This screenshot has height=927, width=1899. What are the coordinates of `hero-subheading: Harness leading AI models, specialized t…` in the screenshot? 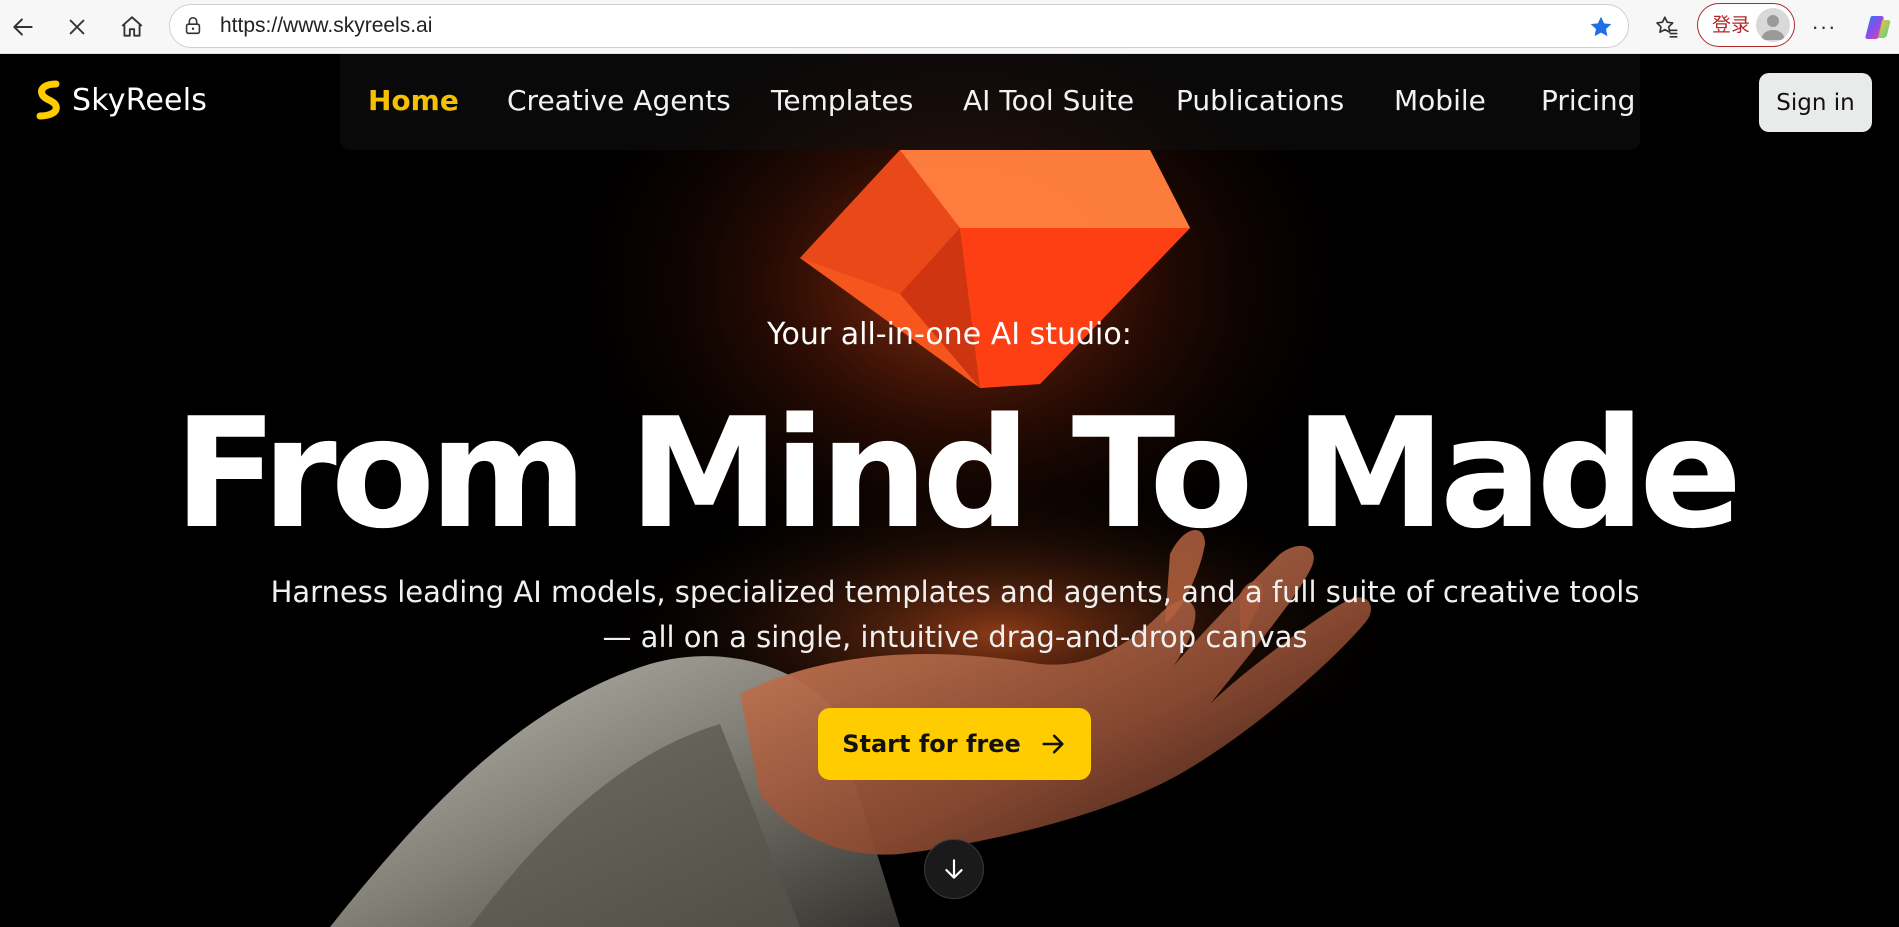 It's located at (955, 615).